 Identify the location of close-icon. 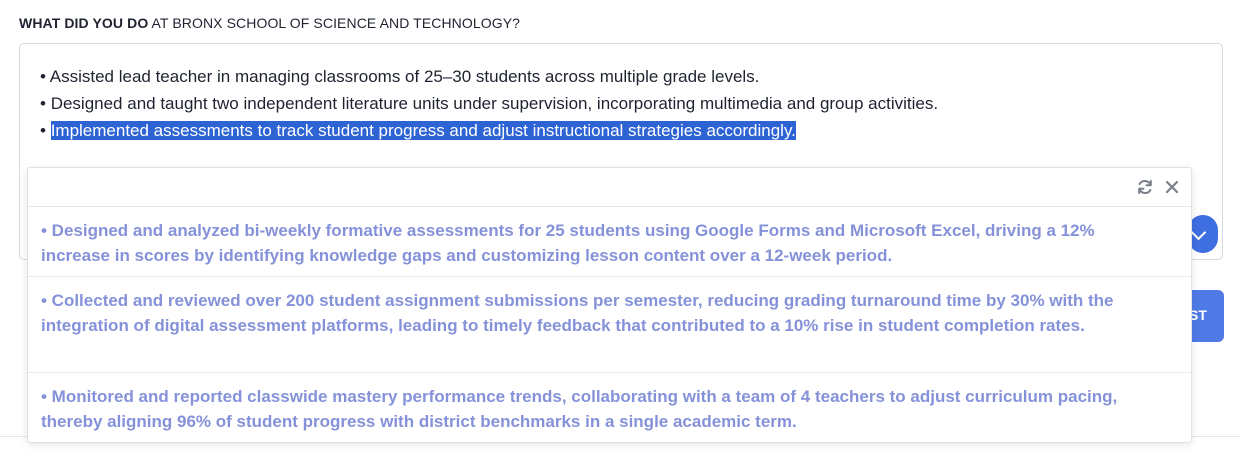
(1172, 187).